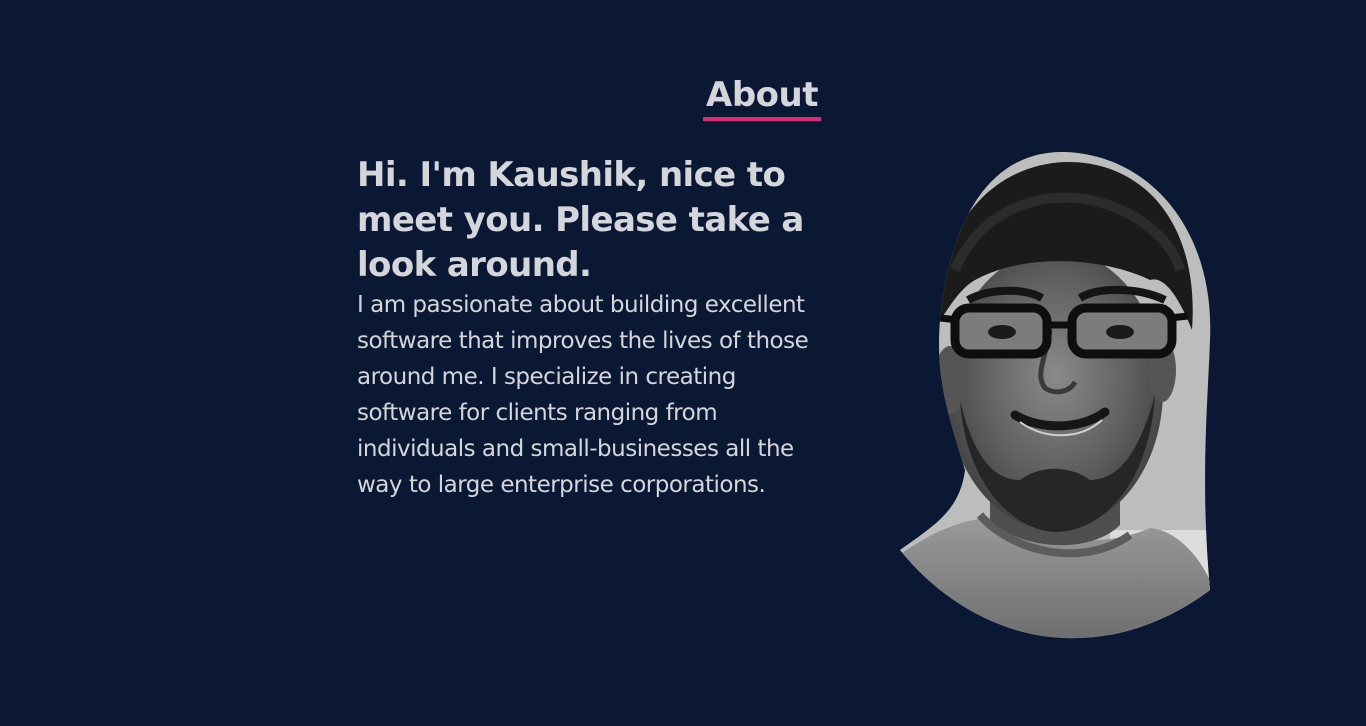  I want to click on section-title: About, so click(762, 95).